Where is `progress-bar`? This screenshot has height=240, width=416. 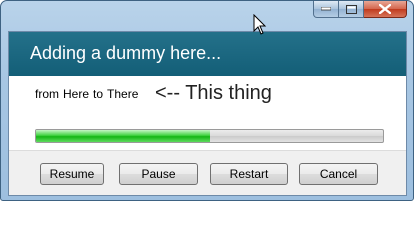 progress-bar is located at coordinates (209, 136).